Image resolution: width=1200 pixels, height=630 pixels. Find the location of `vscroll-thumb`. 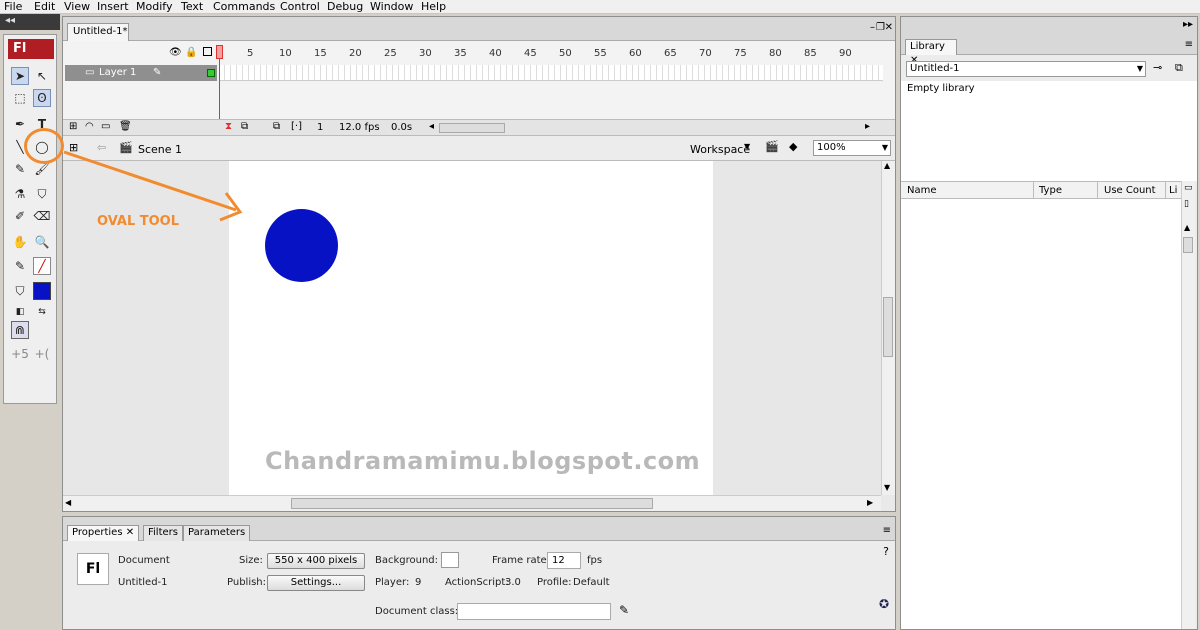

vscroll-thumb is located at coordinates (888, 327).